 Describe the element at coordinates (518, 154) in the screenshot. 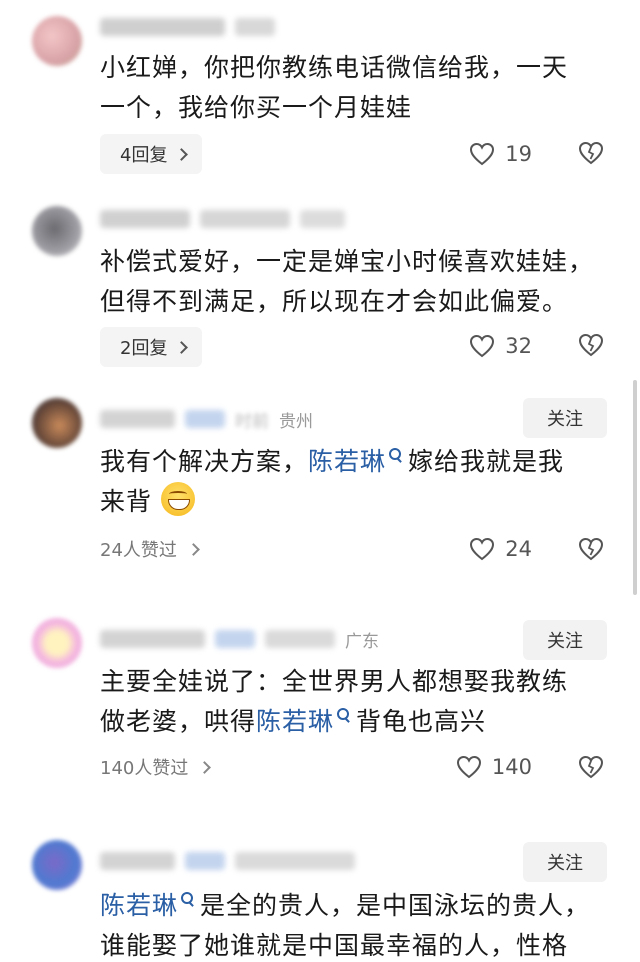

I see `like-count: 19` at that location.